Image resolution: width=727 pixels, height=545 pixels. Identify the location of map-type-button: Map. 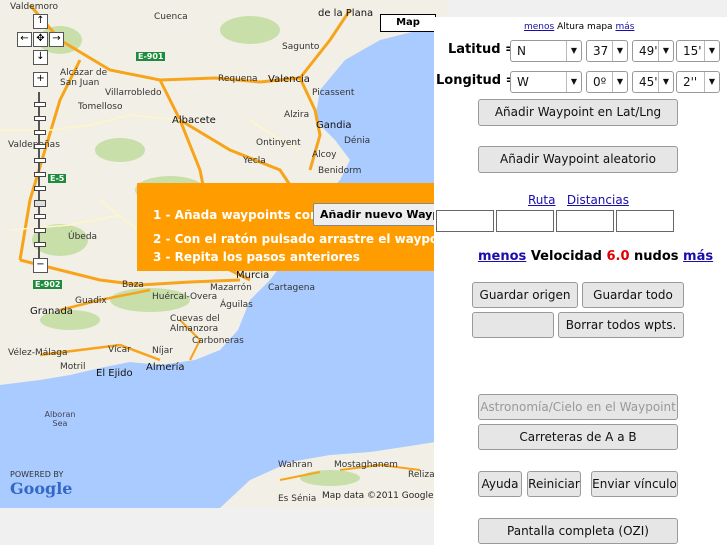
(408, 23).